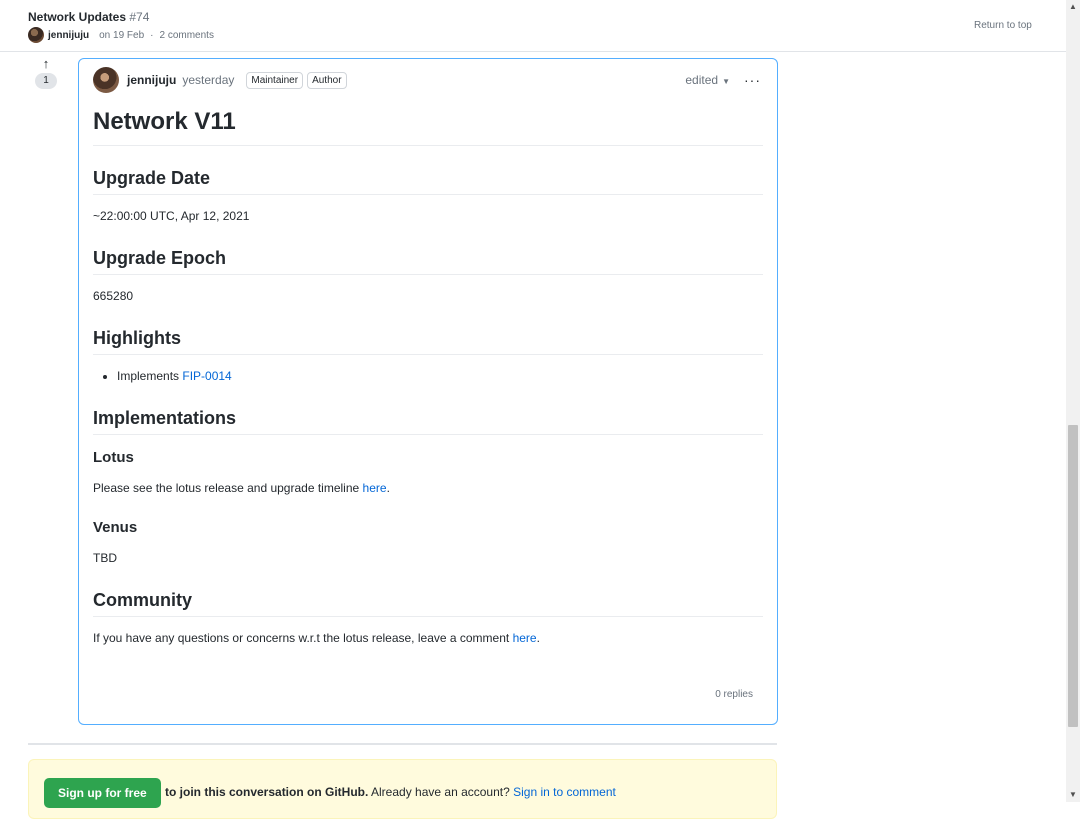 The height and width of the screenshot is (819, 1080). I want to click on thread-title: Network Updates #74, so click(88, 17).